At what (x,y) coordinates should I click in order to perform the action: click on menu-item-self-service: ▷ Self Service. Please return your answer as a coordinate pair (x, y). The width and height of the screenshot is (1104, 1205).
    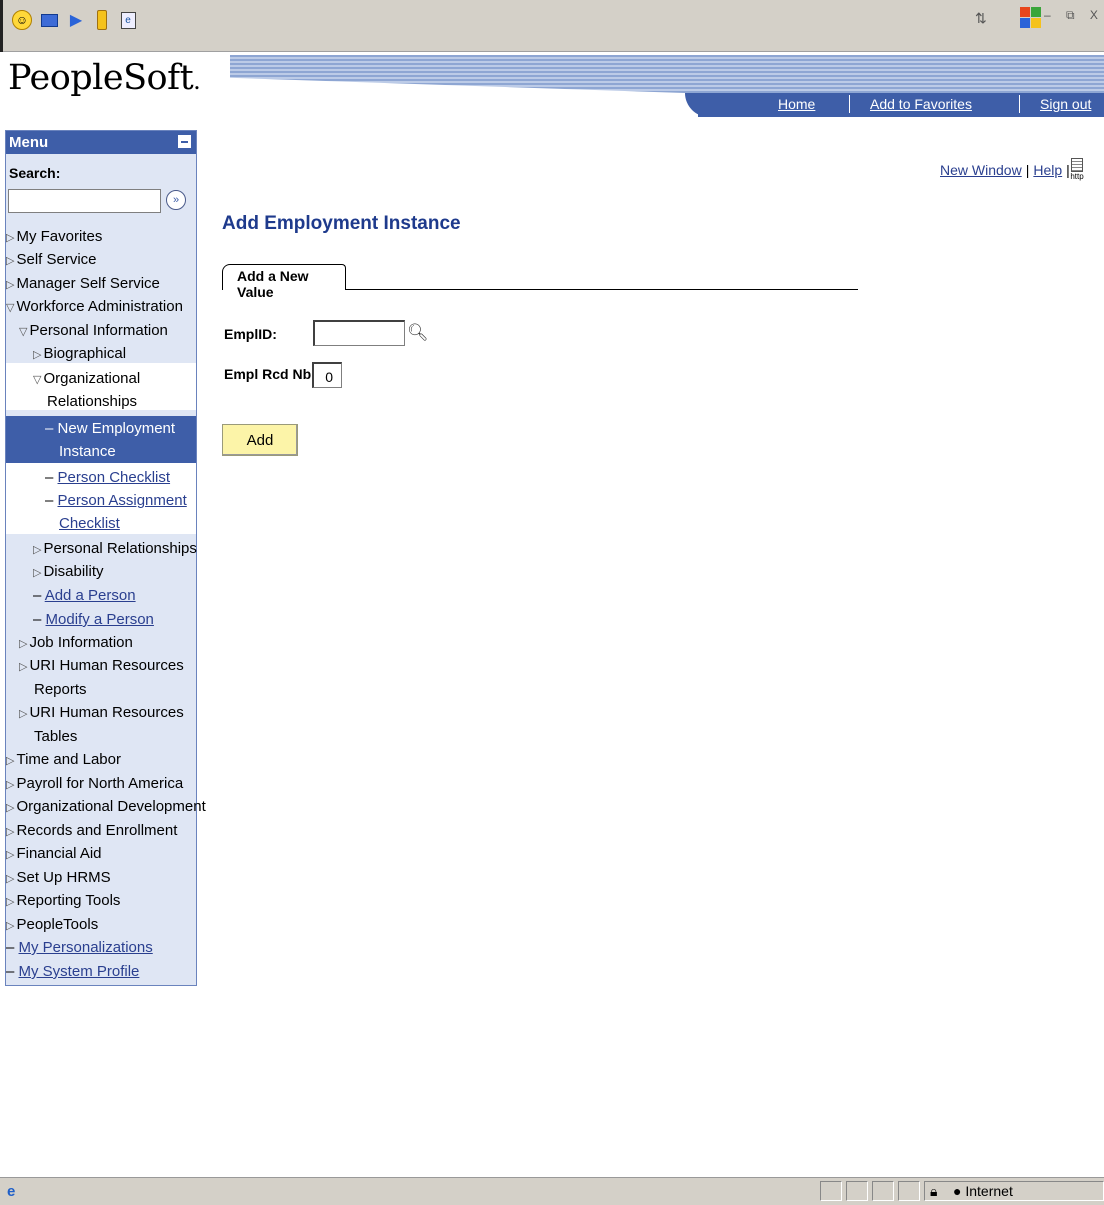
    Looking at the image, I should click on (51, 260).